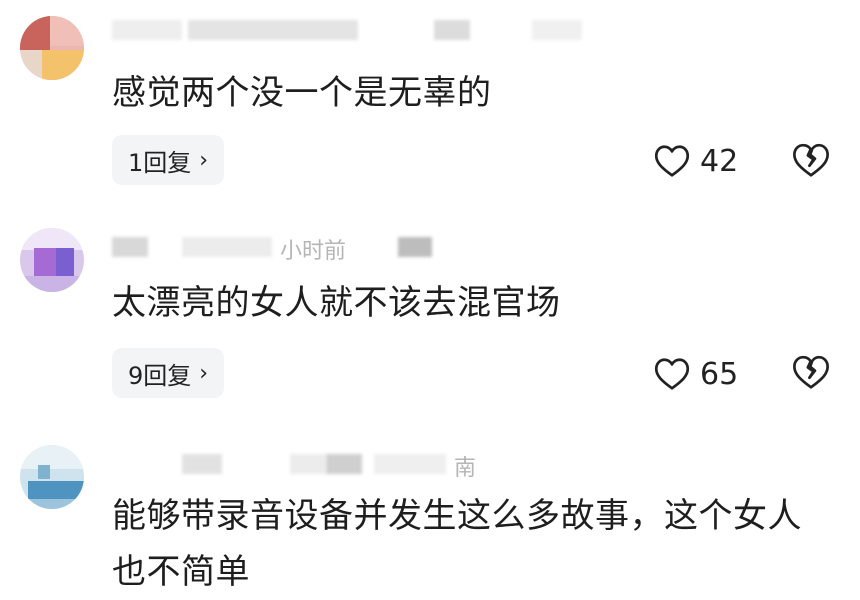 The height and width of the screenshot is (600, 860). What do you see at coordinates (160, 375) in the screenshot?
I see `replies-label: 9回复` at bounding box center [160, 375].